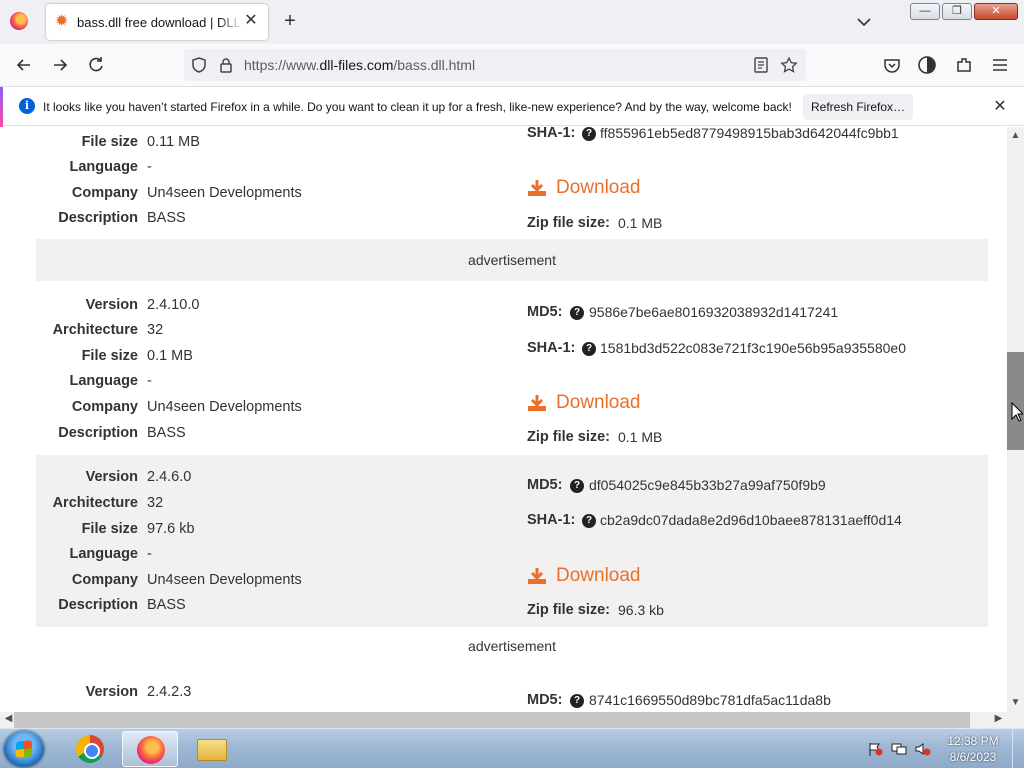  What do you see at coordinates (169, 477) in the screenshot?
I see `version-value: 2.4.6.0` at bounding box center [169, 477].